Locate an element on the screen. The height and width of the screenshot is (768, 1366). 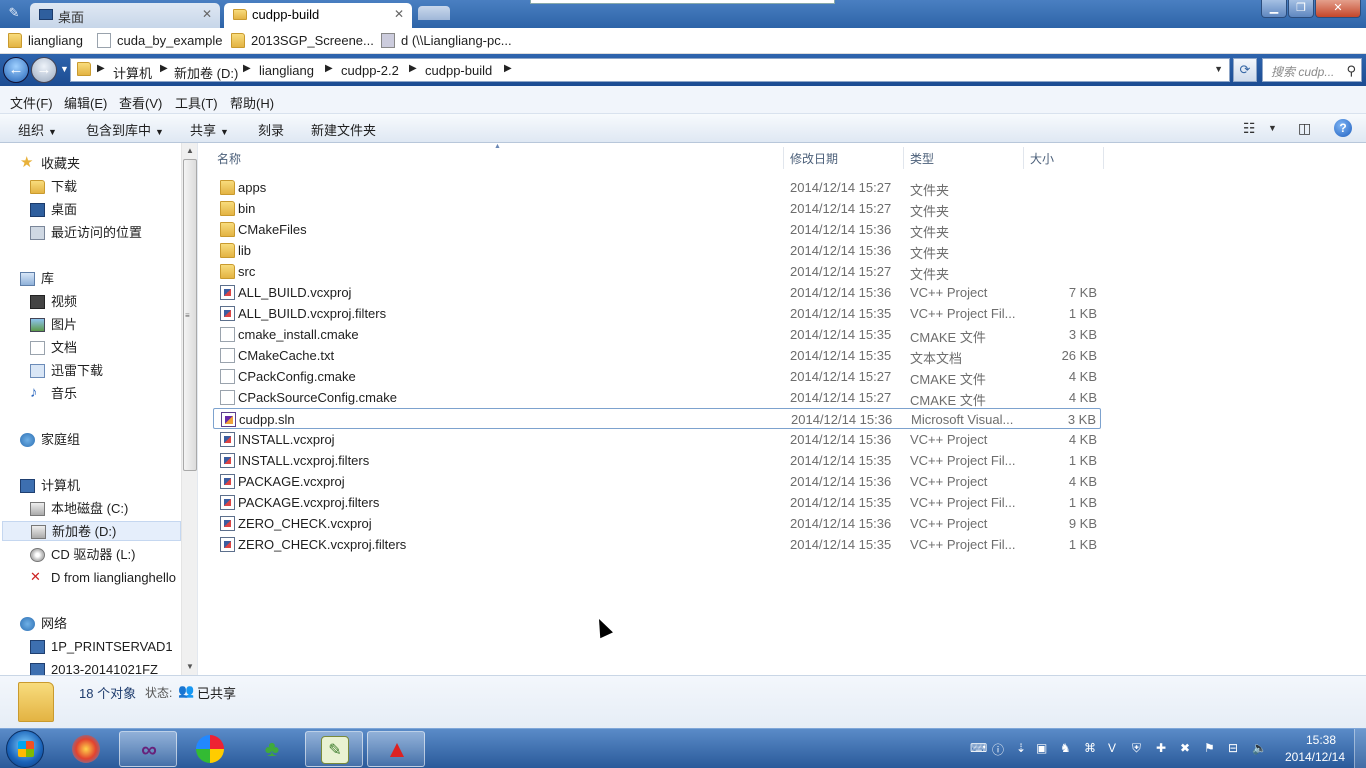
nav-computer: 计算机 is located at coordinates (50, 486).